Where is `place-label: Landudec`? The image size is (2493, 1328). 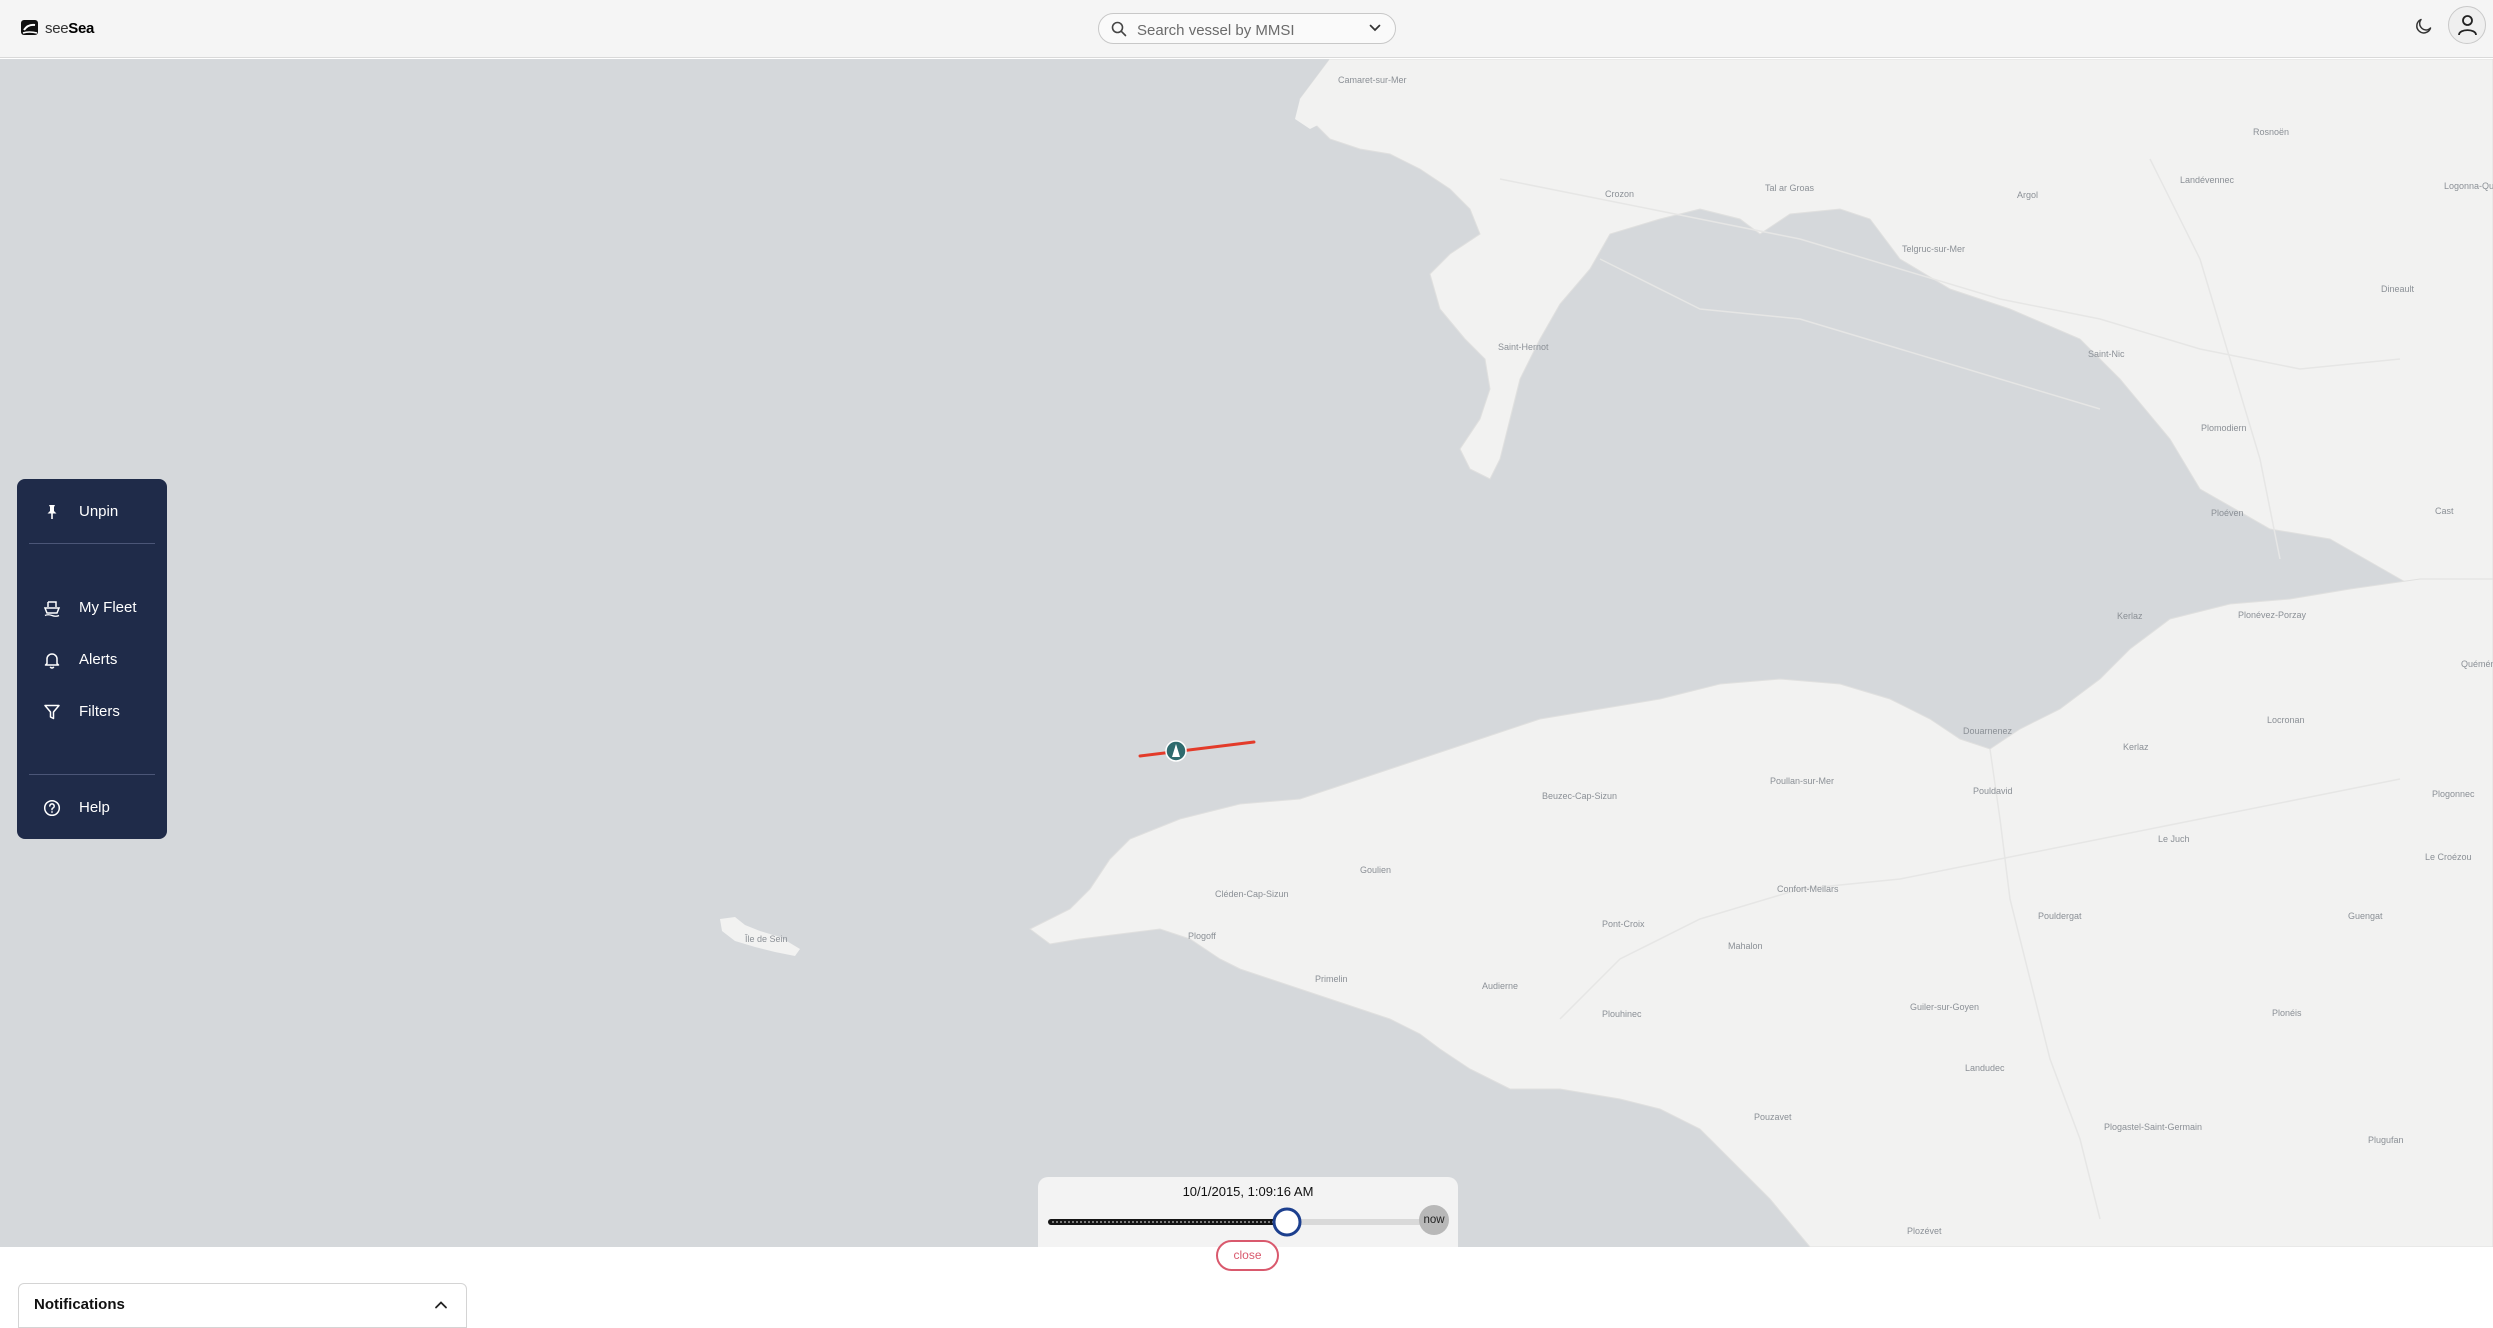 place-label: Landudec is located at coordinates (1985, 1068).